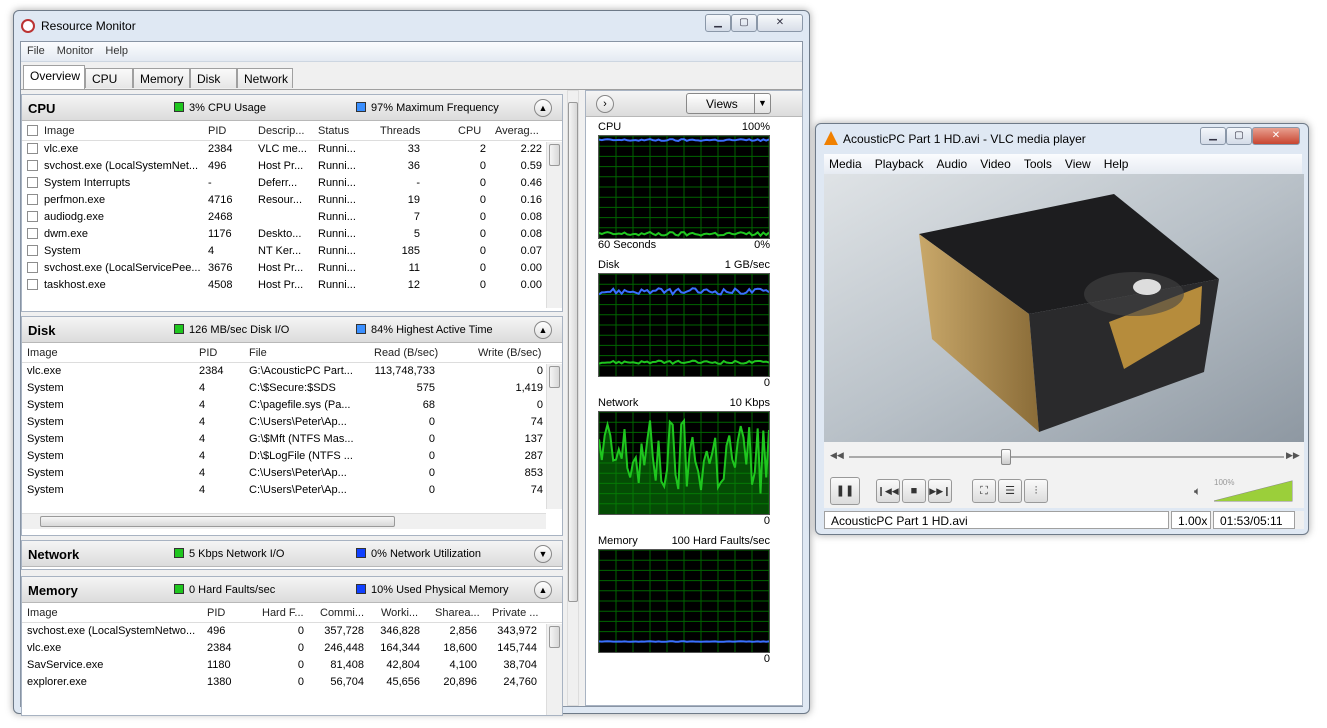 This screenshot has width=1327, height=728. What do you see at coordinates (75, 51) in the screenshot?
I see `menu-monitor: Monitor` at bounding box center [75, 51].